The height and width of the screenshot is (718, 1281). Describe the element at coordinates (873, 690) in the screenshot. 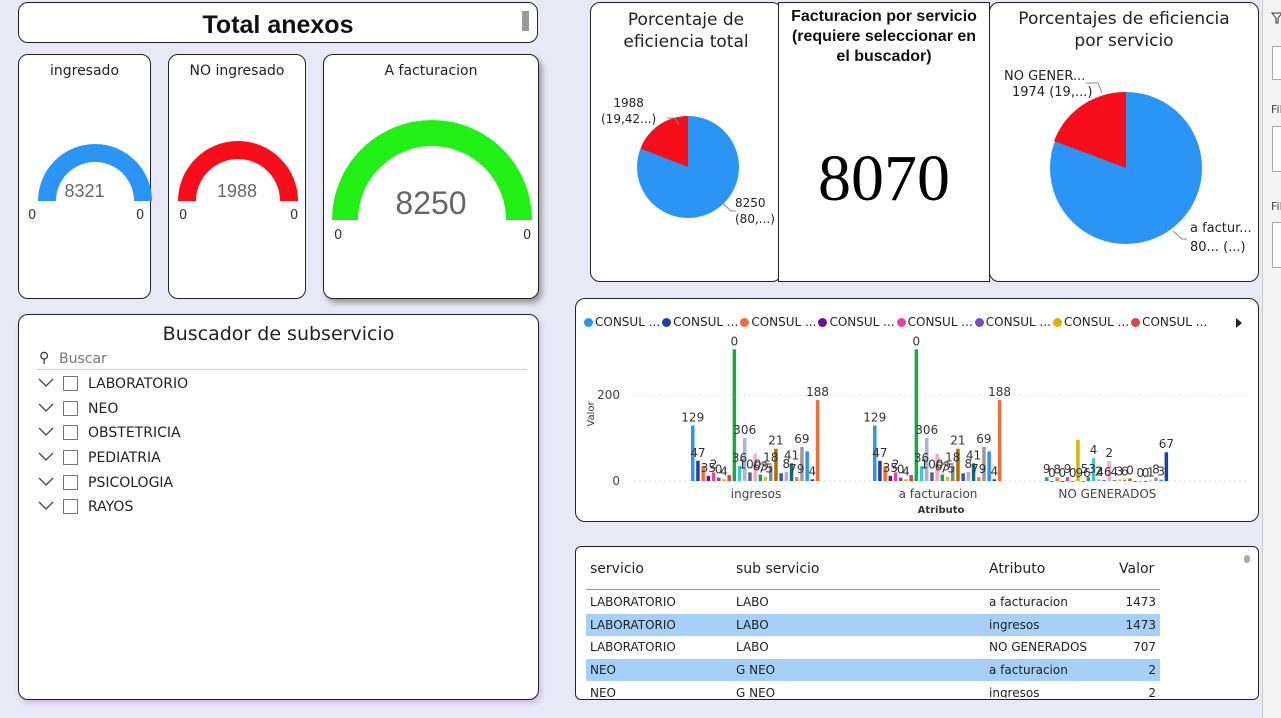

I see `table-row: NEO G NEO ingresos 2` at that location.